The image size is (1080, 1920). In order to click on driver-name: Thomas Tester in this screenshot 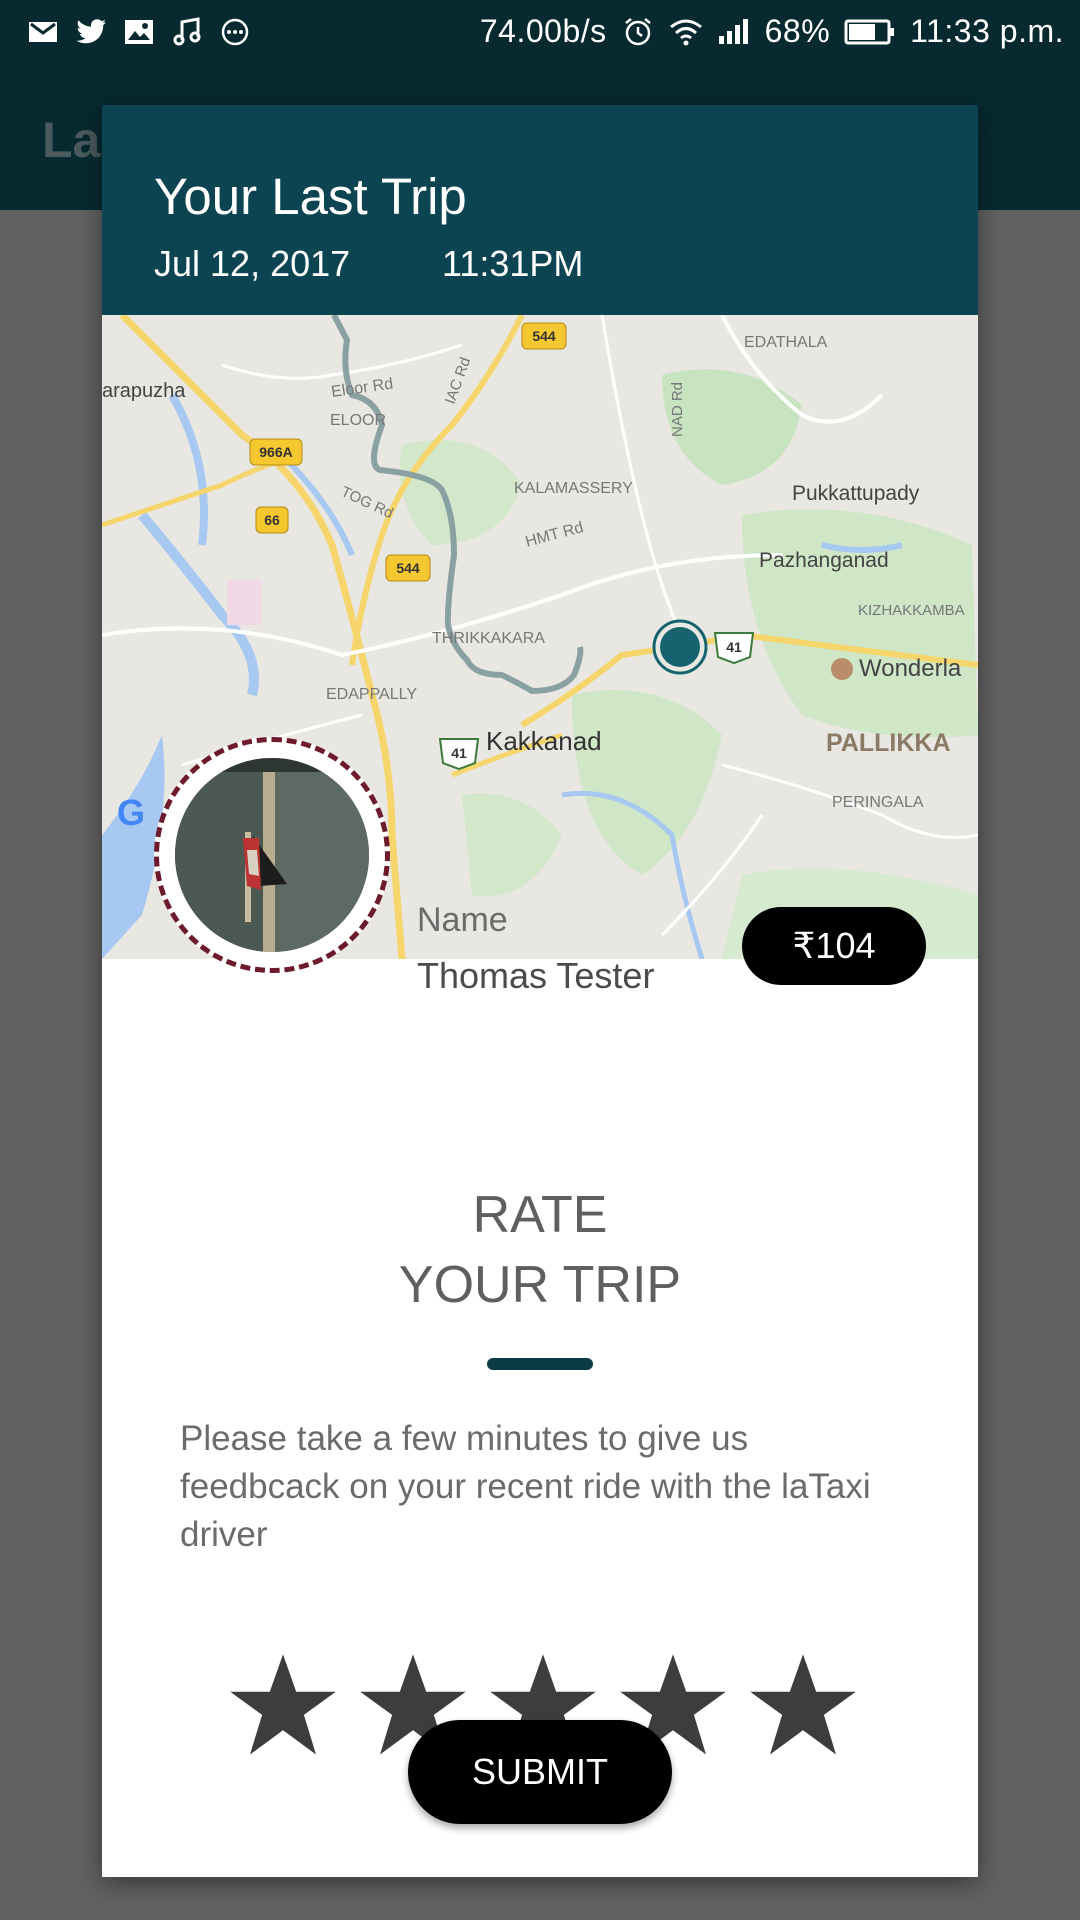, I will do `click(536, 975)`.